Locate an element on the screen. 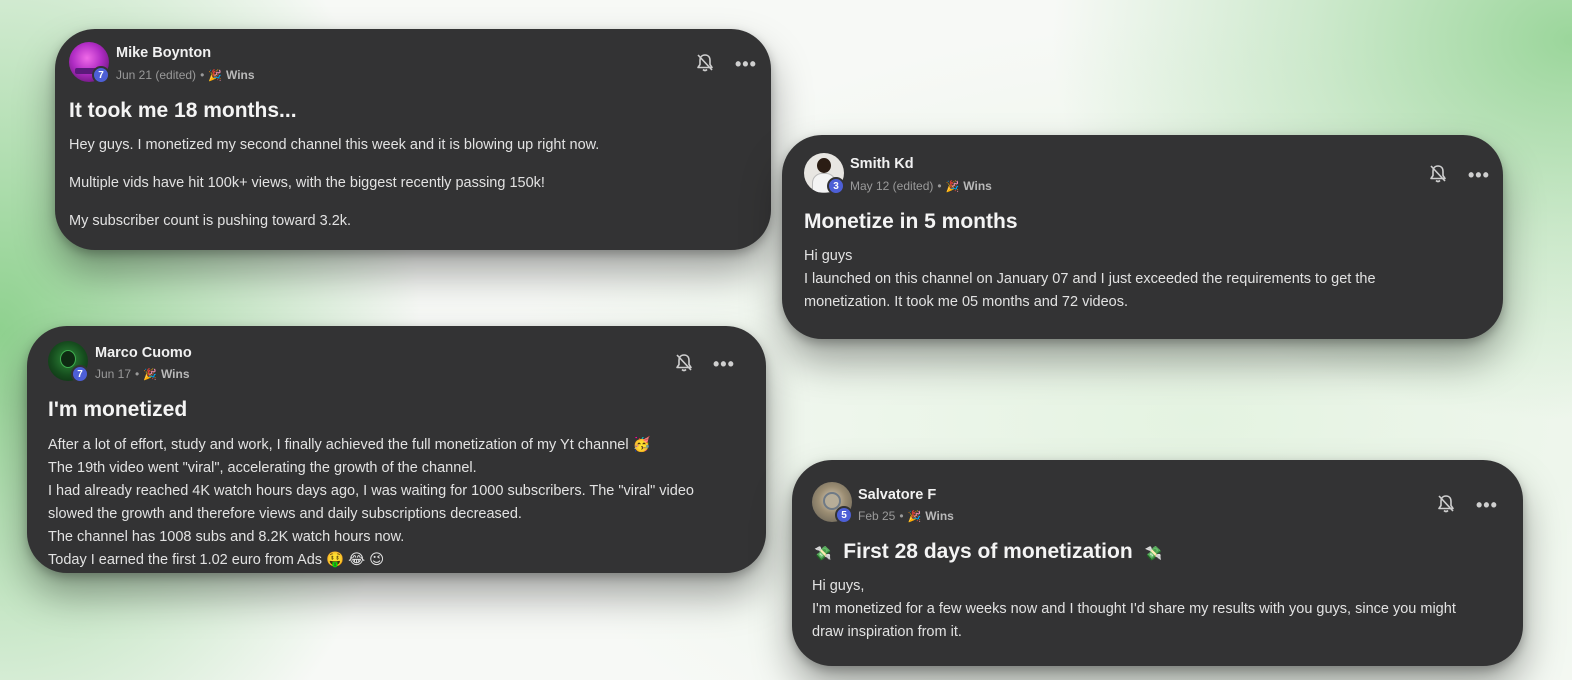 This screenshot has height=680, width=1572. post-meta: Feb 25 • 🎉 Wins is located at coordinates (906, 516).